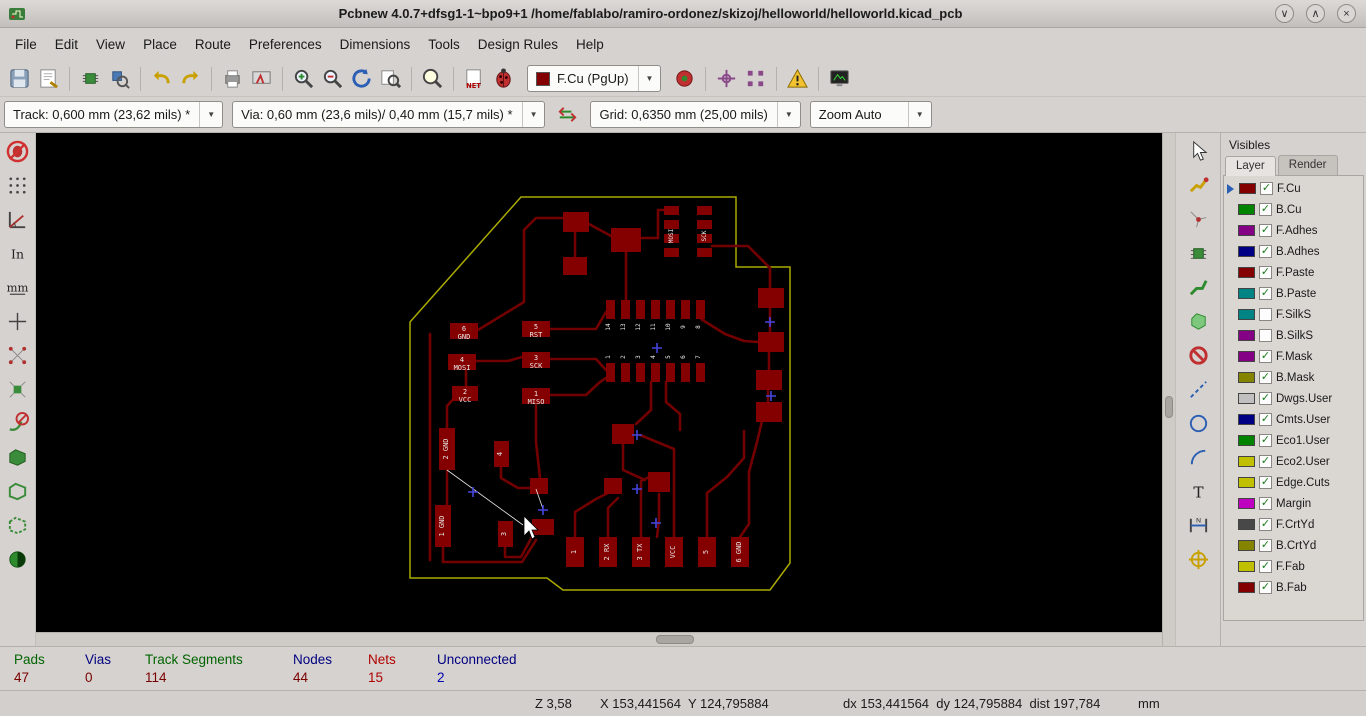  Describe the element at coordinates (1293, 188) in the screenshot. I see `layer-row-f-cu: ✓ F.Cu` at that location.